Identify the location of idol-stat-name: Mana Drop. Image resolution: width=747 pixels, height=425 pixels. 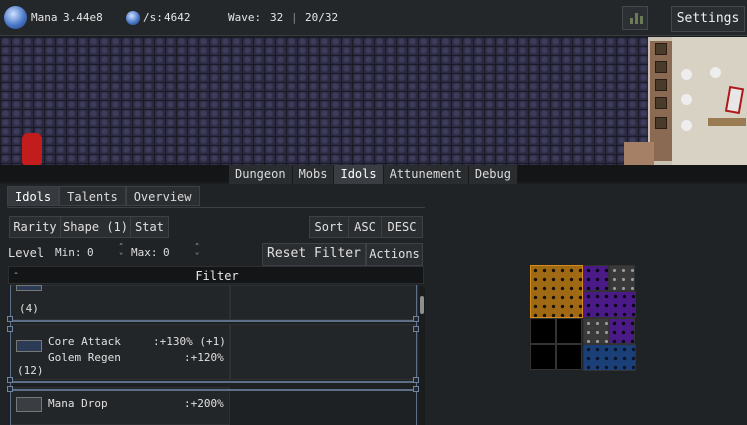
(78, 403).